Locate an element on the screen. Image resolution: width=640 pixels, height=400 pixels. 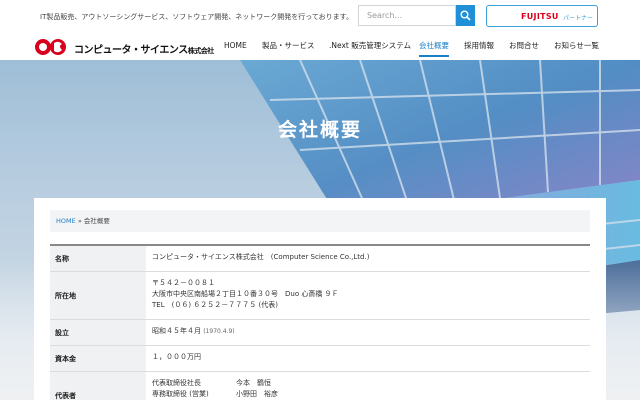
nav-products: 製品・サービス is located at coordinates (288, 46).